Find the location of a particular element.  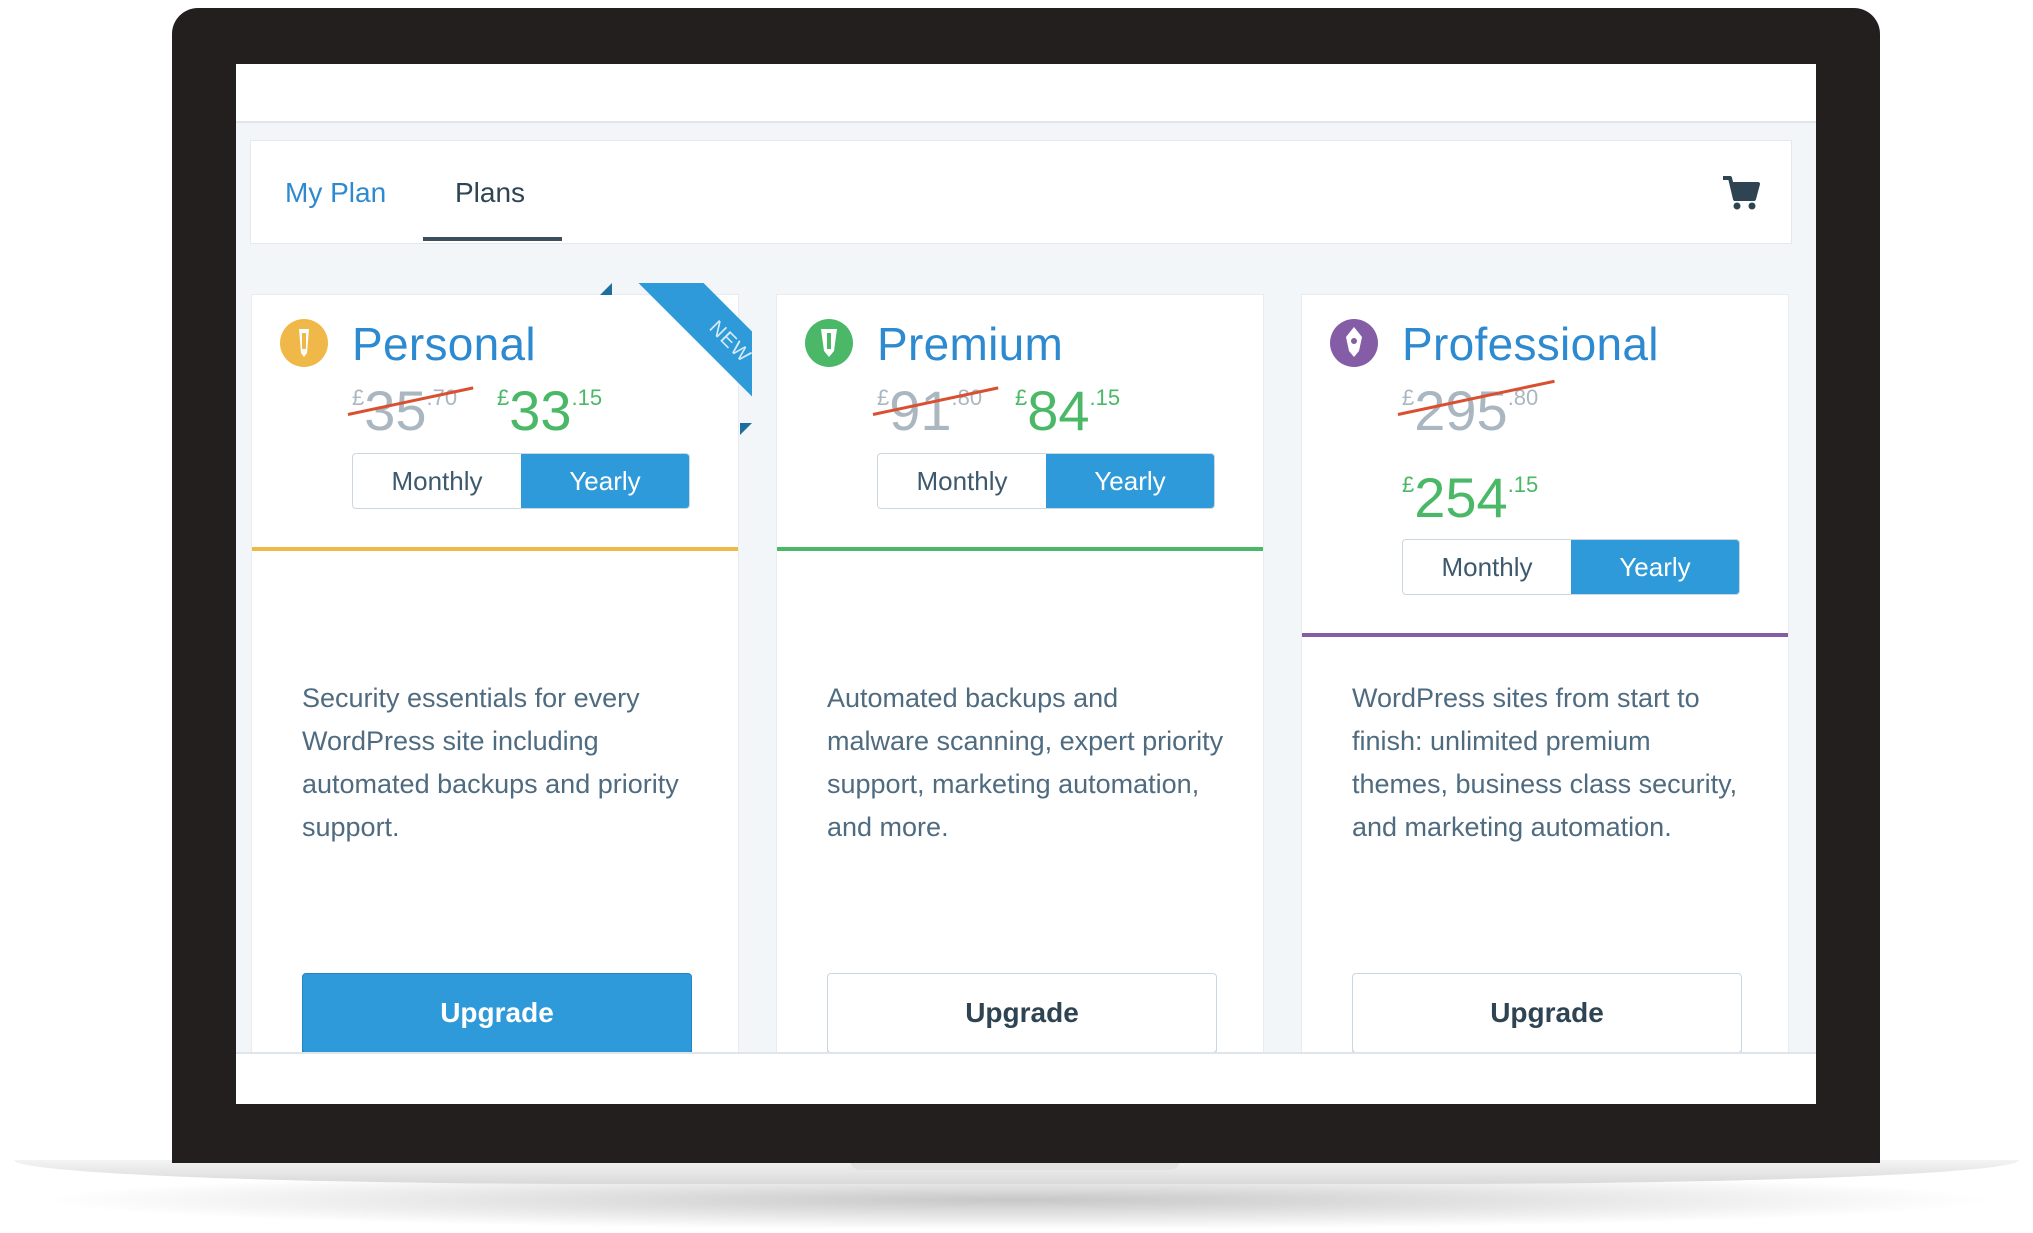

premium-plan-icon is located at coordinates (829, 343).